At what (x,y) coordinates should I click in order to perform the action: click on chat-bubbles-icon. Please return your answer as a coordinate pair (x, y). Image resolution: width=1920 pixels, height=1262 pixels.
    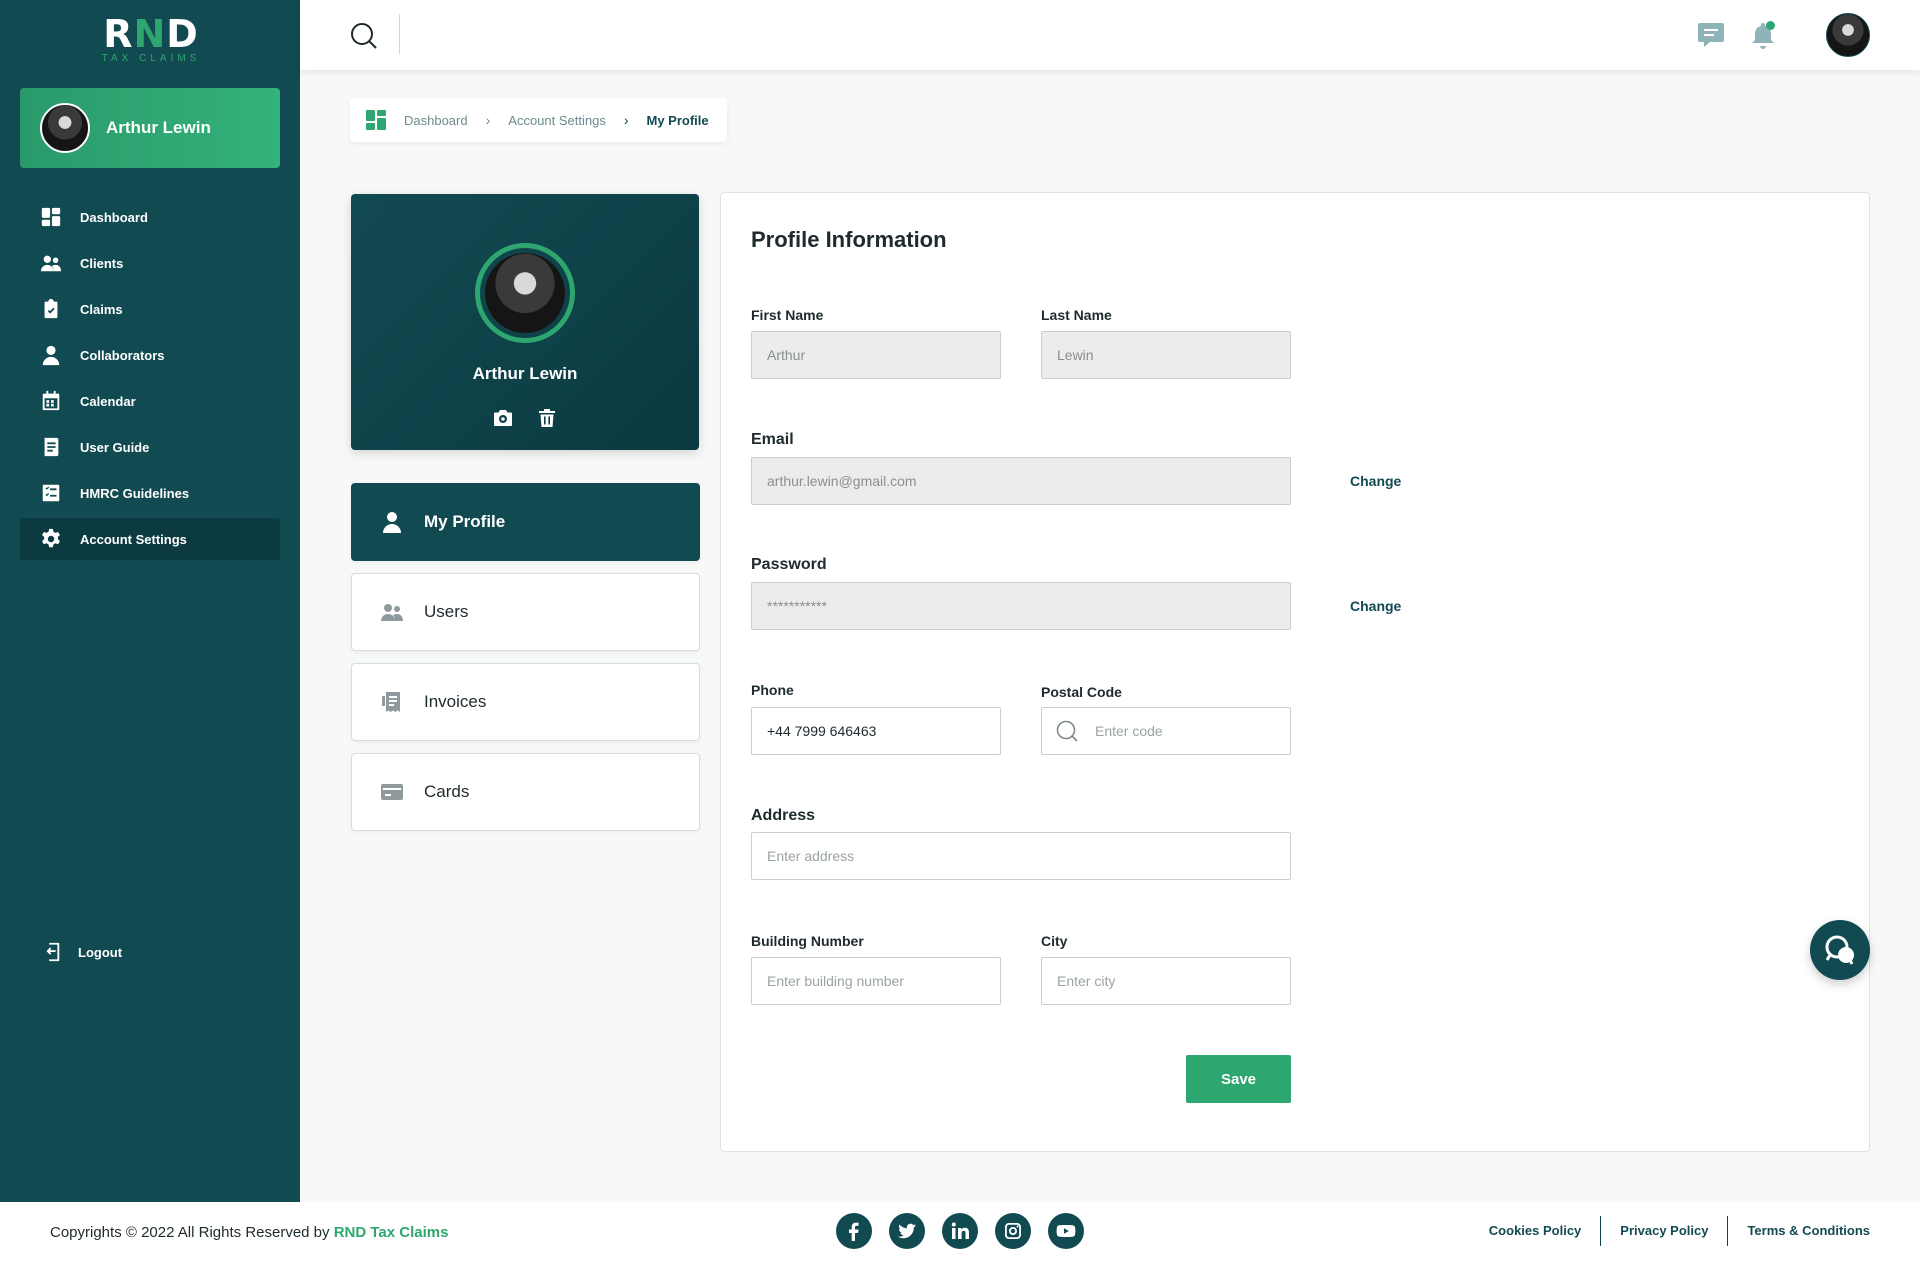
    Looking at the image, I should click on (1839, 950).